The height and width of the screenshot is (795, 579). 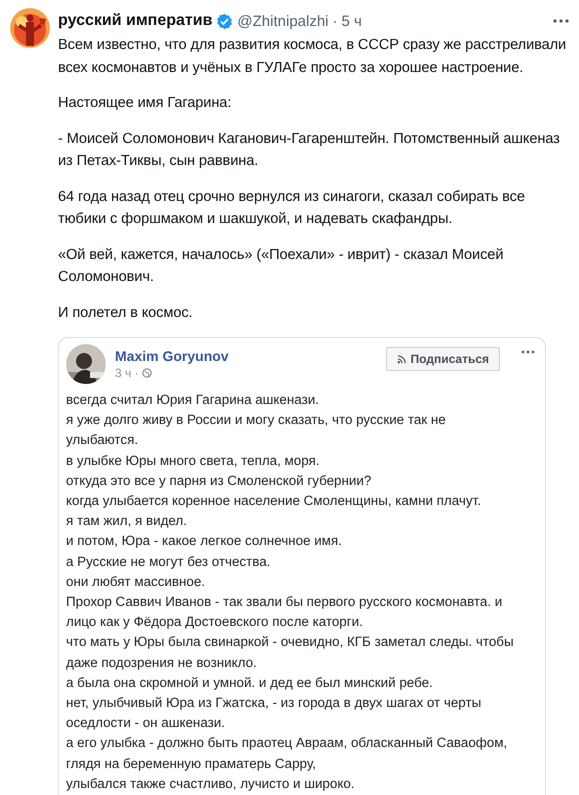 I want to click on author-name: Maxim Goryunov, so click(x=172, y=356).